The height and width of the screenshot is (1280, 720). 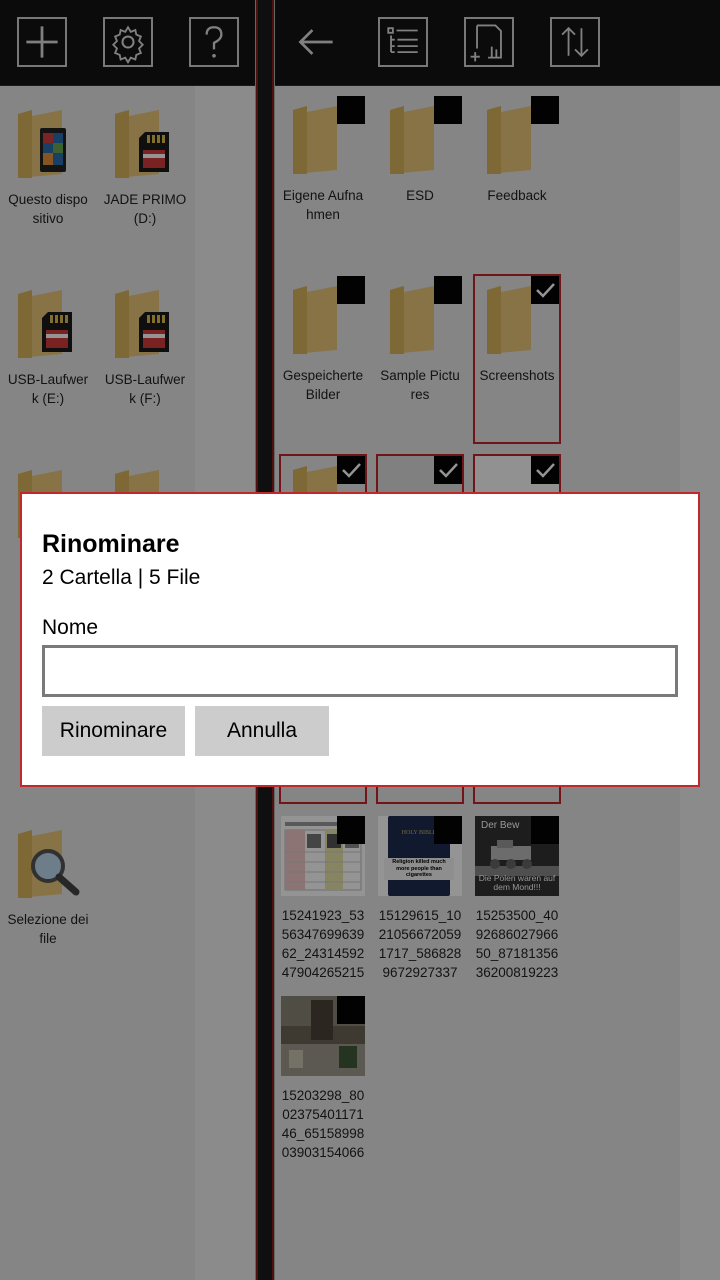 I want to click on rename-confirm-button: Rinominare, so click(x=113, y=731).